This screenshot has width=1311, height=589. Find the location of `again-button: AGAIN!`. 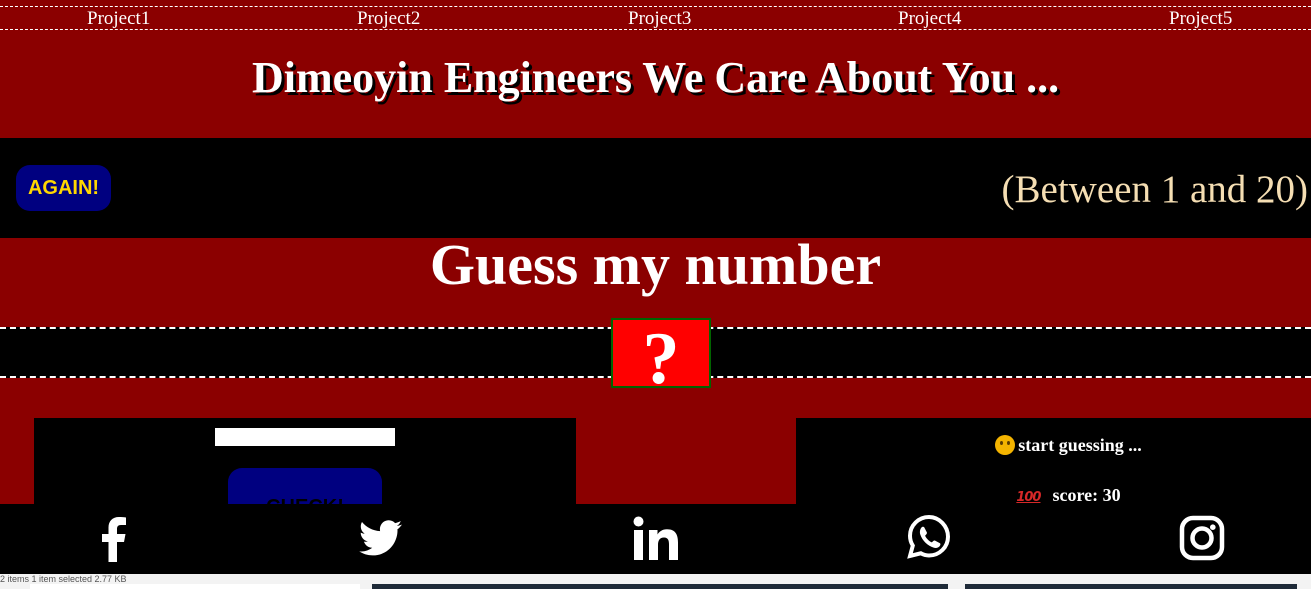

again-button: AGAIN! is located at coordinates (63, 188).